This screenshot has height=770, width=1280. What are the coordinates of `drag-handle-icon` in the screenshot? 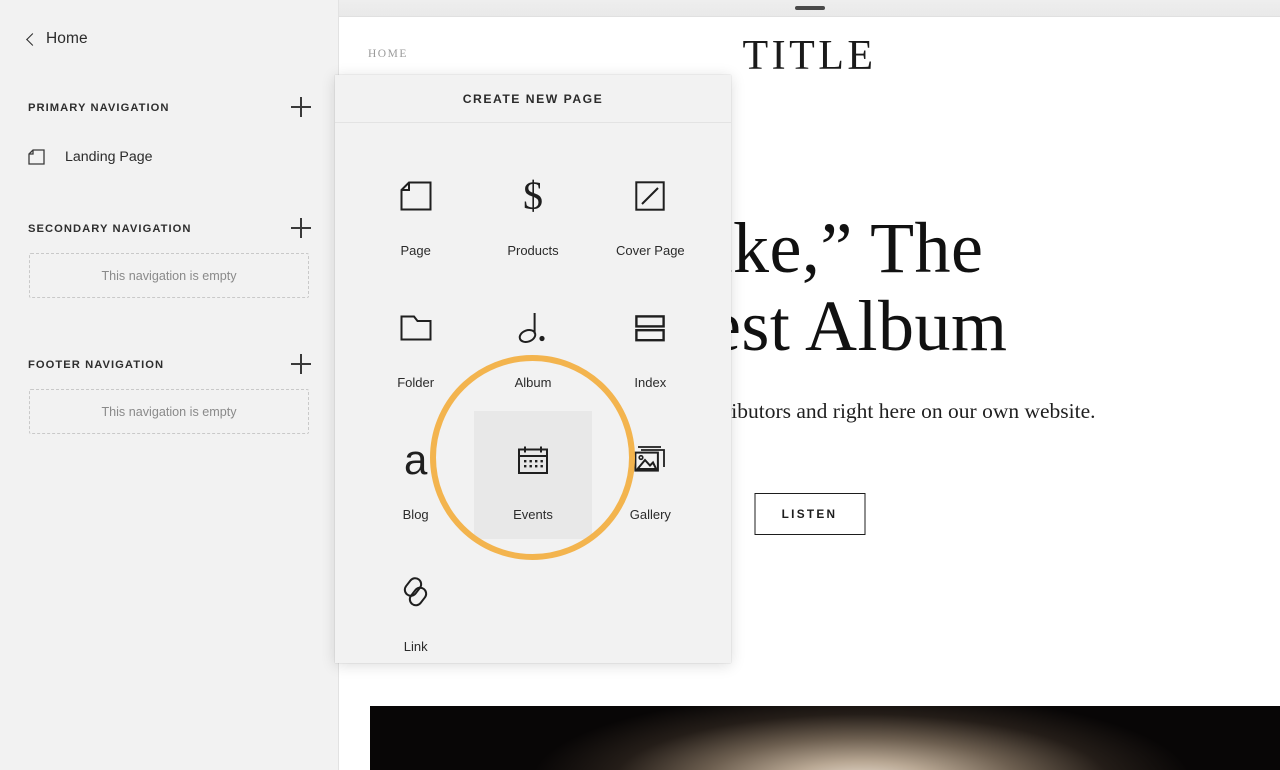 It's located at (809, 8).